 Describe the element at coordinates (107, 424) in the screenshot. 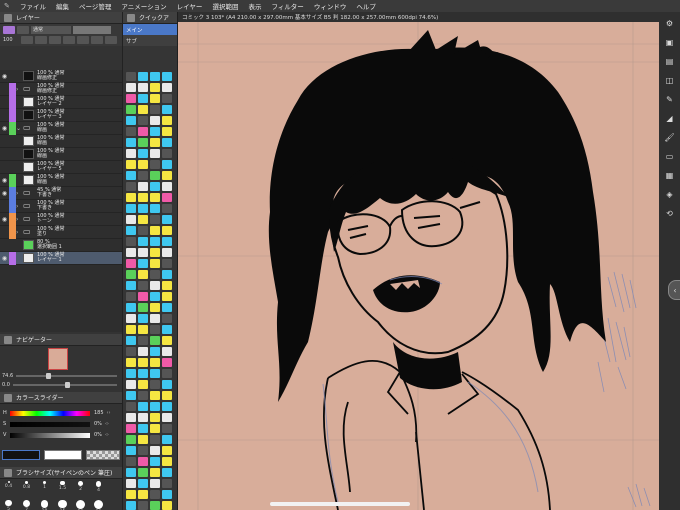

I see `saturation-stepper-icon: ‹›` at that location.